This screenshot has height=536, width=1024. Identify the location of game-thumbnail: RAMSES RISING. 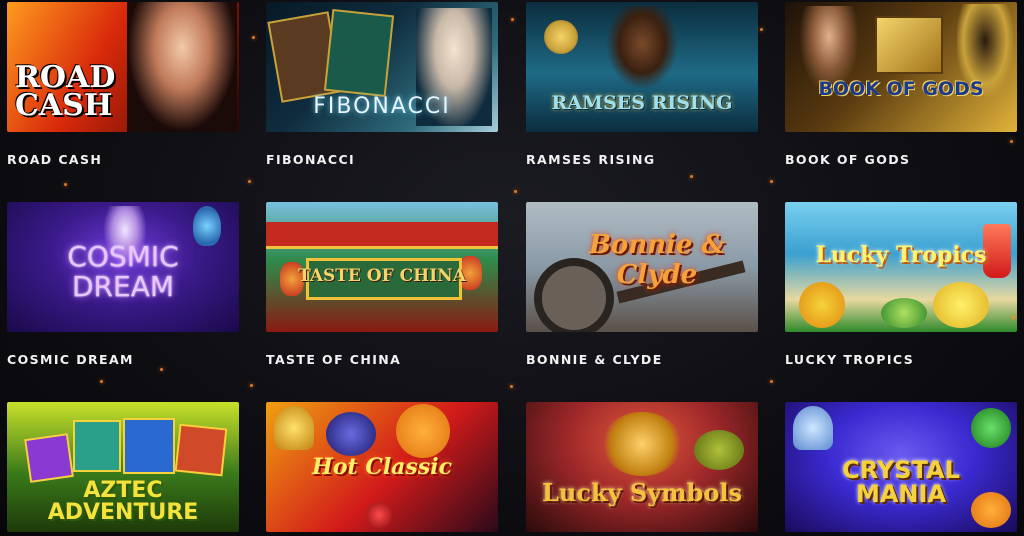
(642, 67).